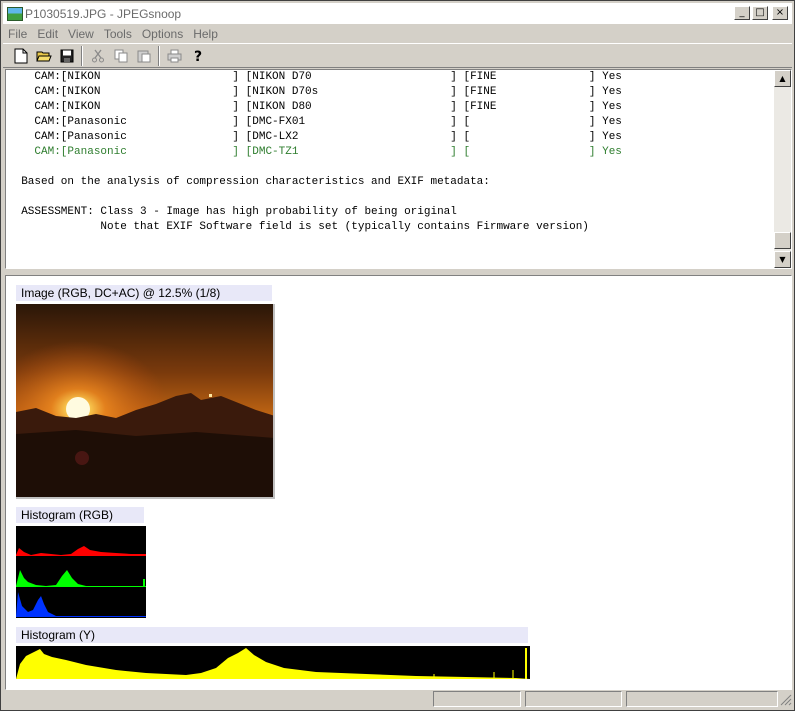  I want to click on menu-options: Options, so click(162, 34).